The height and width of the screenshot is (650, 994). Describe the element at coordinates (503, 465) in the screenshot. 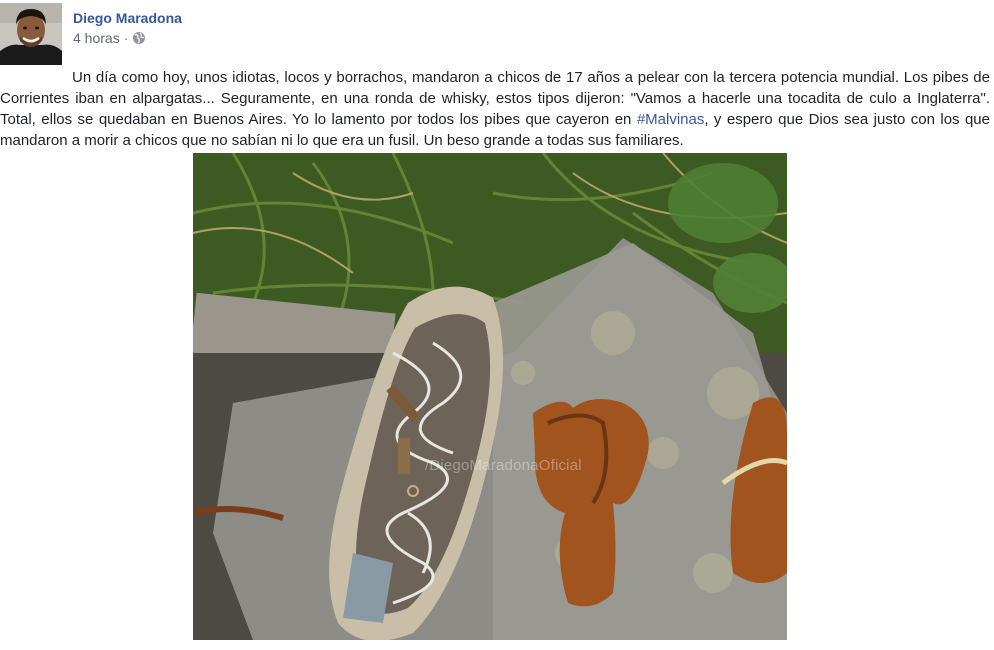

I see `photo-watermark: /DiegoMaradonaOficial` at that location.